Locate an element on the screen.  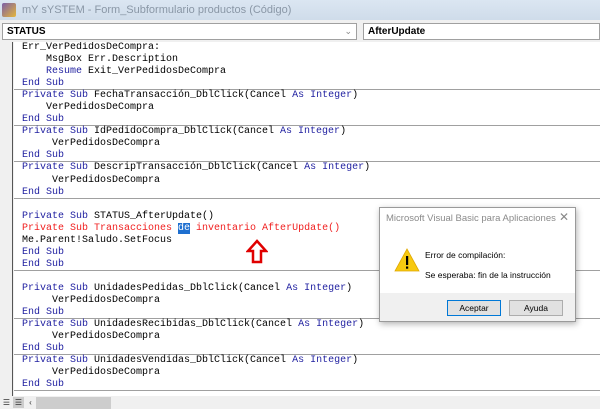
code-token: MsgBox Err.Description is located at coordinates (100, 60).